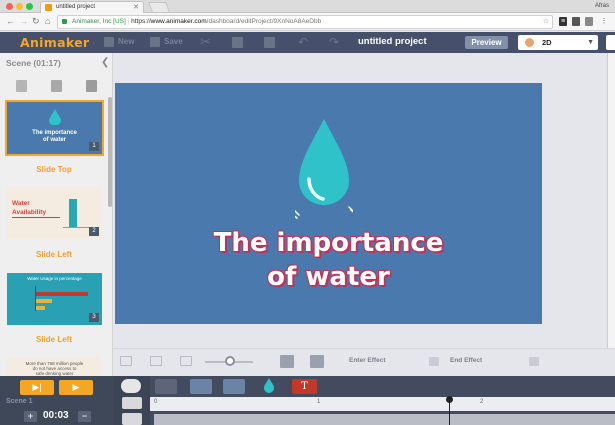  Describe the element at coordinates (186, 361) in the screenshot. I see `grid-icon` at that location.